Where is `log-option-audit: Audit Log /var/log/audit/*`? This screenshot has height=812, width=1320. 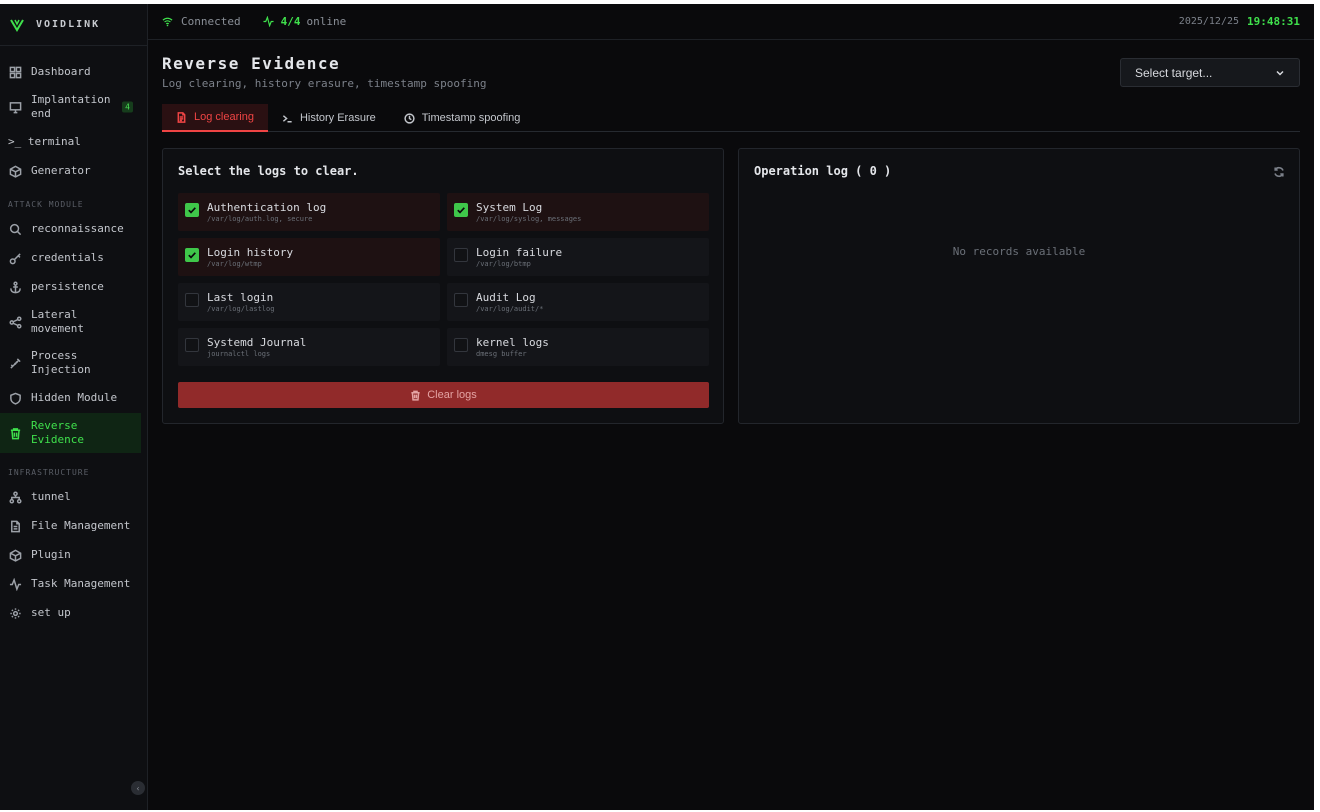
log-option-audit: Audit Log /var/log/audit/* is located at coordinates (578, 302).